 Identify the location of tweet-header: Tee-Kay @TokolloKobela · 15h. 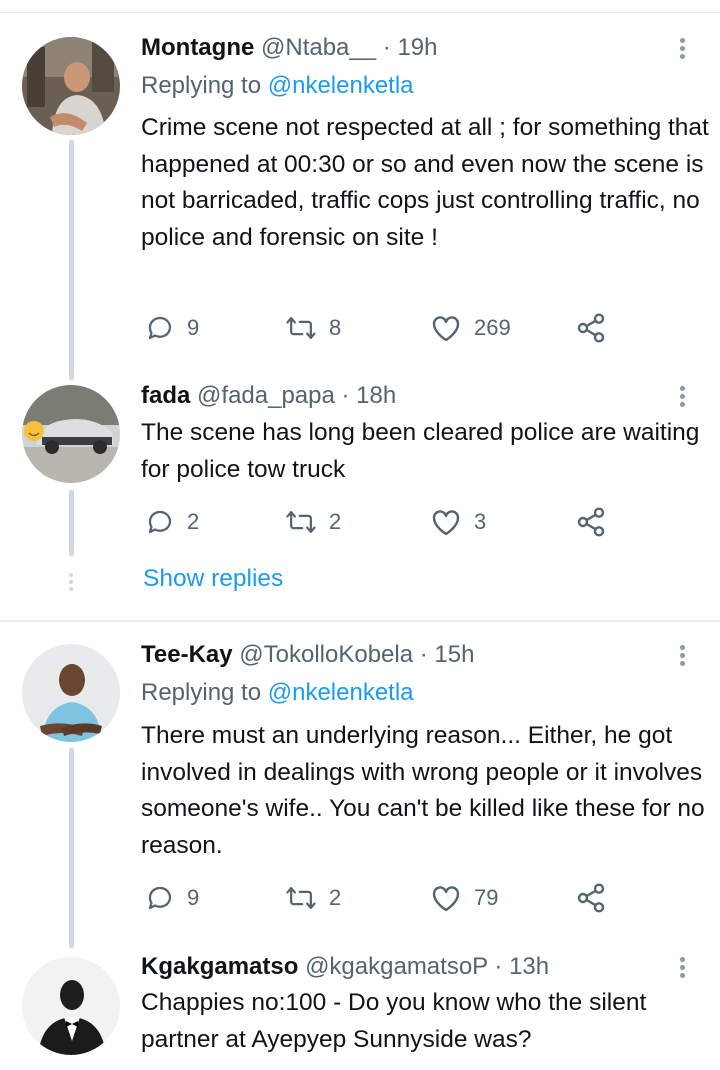
(307, 655).